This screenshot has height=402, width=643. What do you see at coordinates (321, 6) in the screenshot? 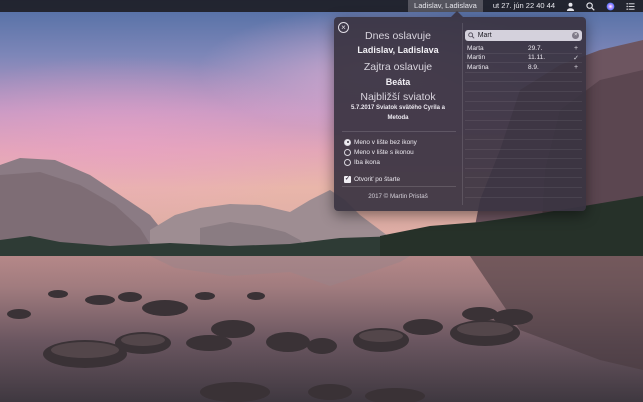
I see `menu-bar: Ladislav, Ladislava ut 27. jún 22 40 44` at bounding box center [321, 6].